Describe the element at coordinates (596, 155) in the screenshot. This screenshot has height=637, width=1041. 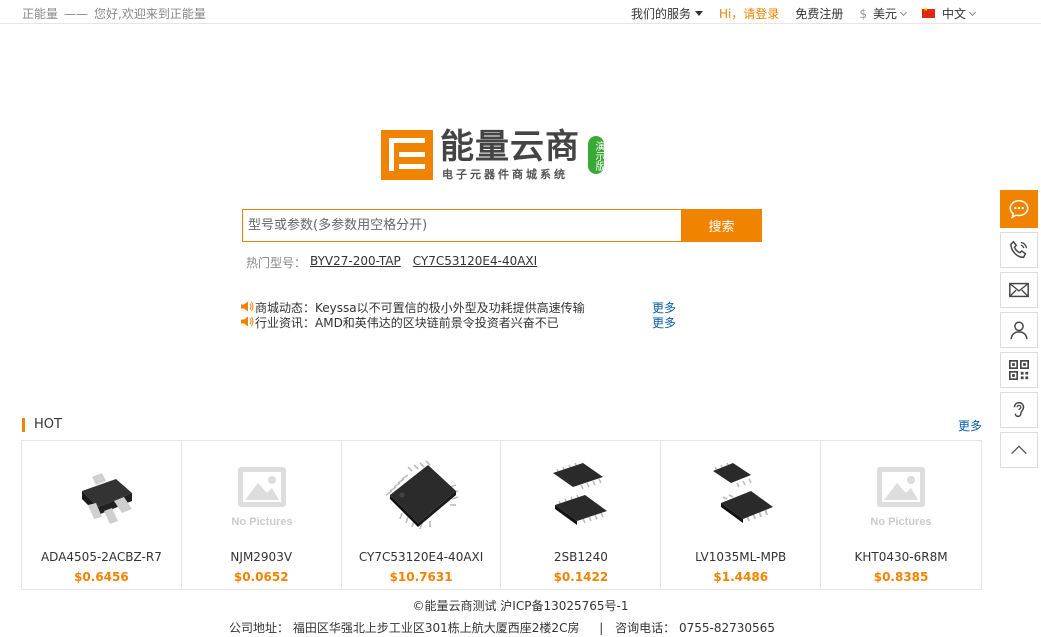
I see `demo-badge: 演示版` at that location.